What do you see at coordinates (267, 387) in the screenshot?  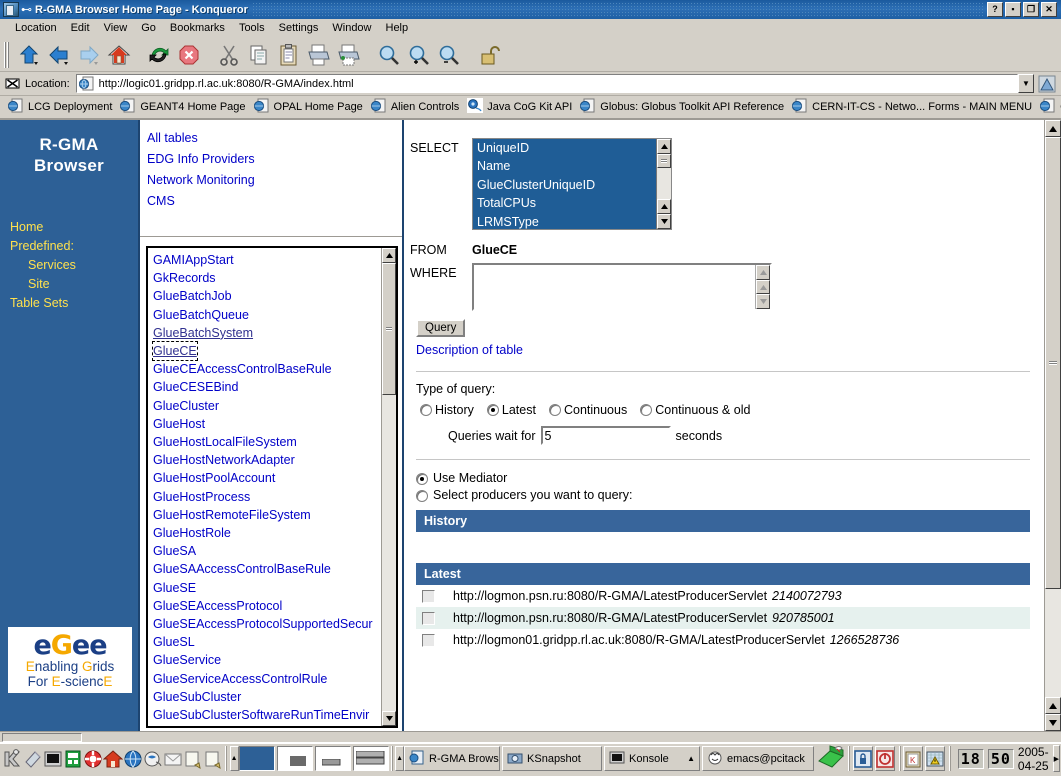 I see `table-link: GlueCESEBind` at bounding box center [267, 387].